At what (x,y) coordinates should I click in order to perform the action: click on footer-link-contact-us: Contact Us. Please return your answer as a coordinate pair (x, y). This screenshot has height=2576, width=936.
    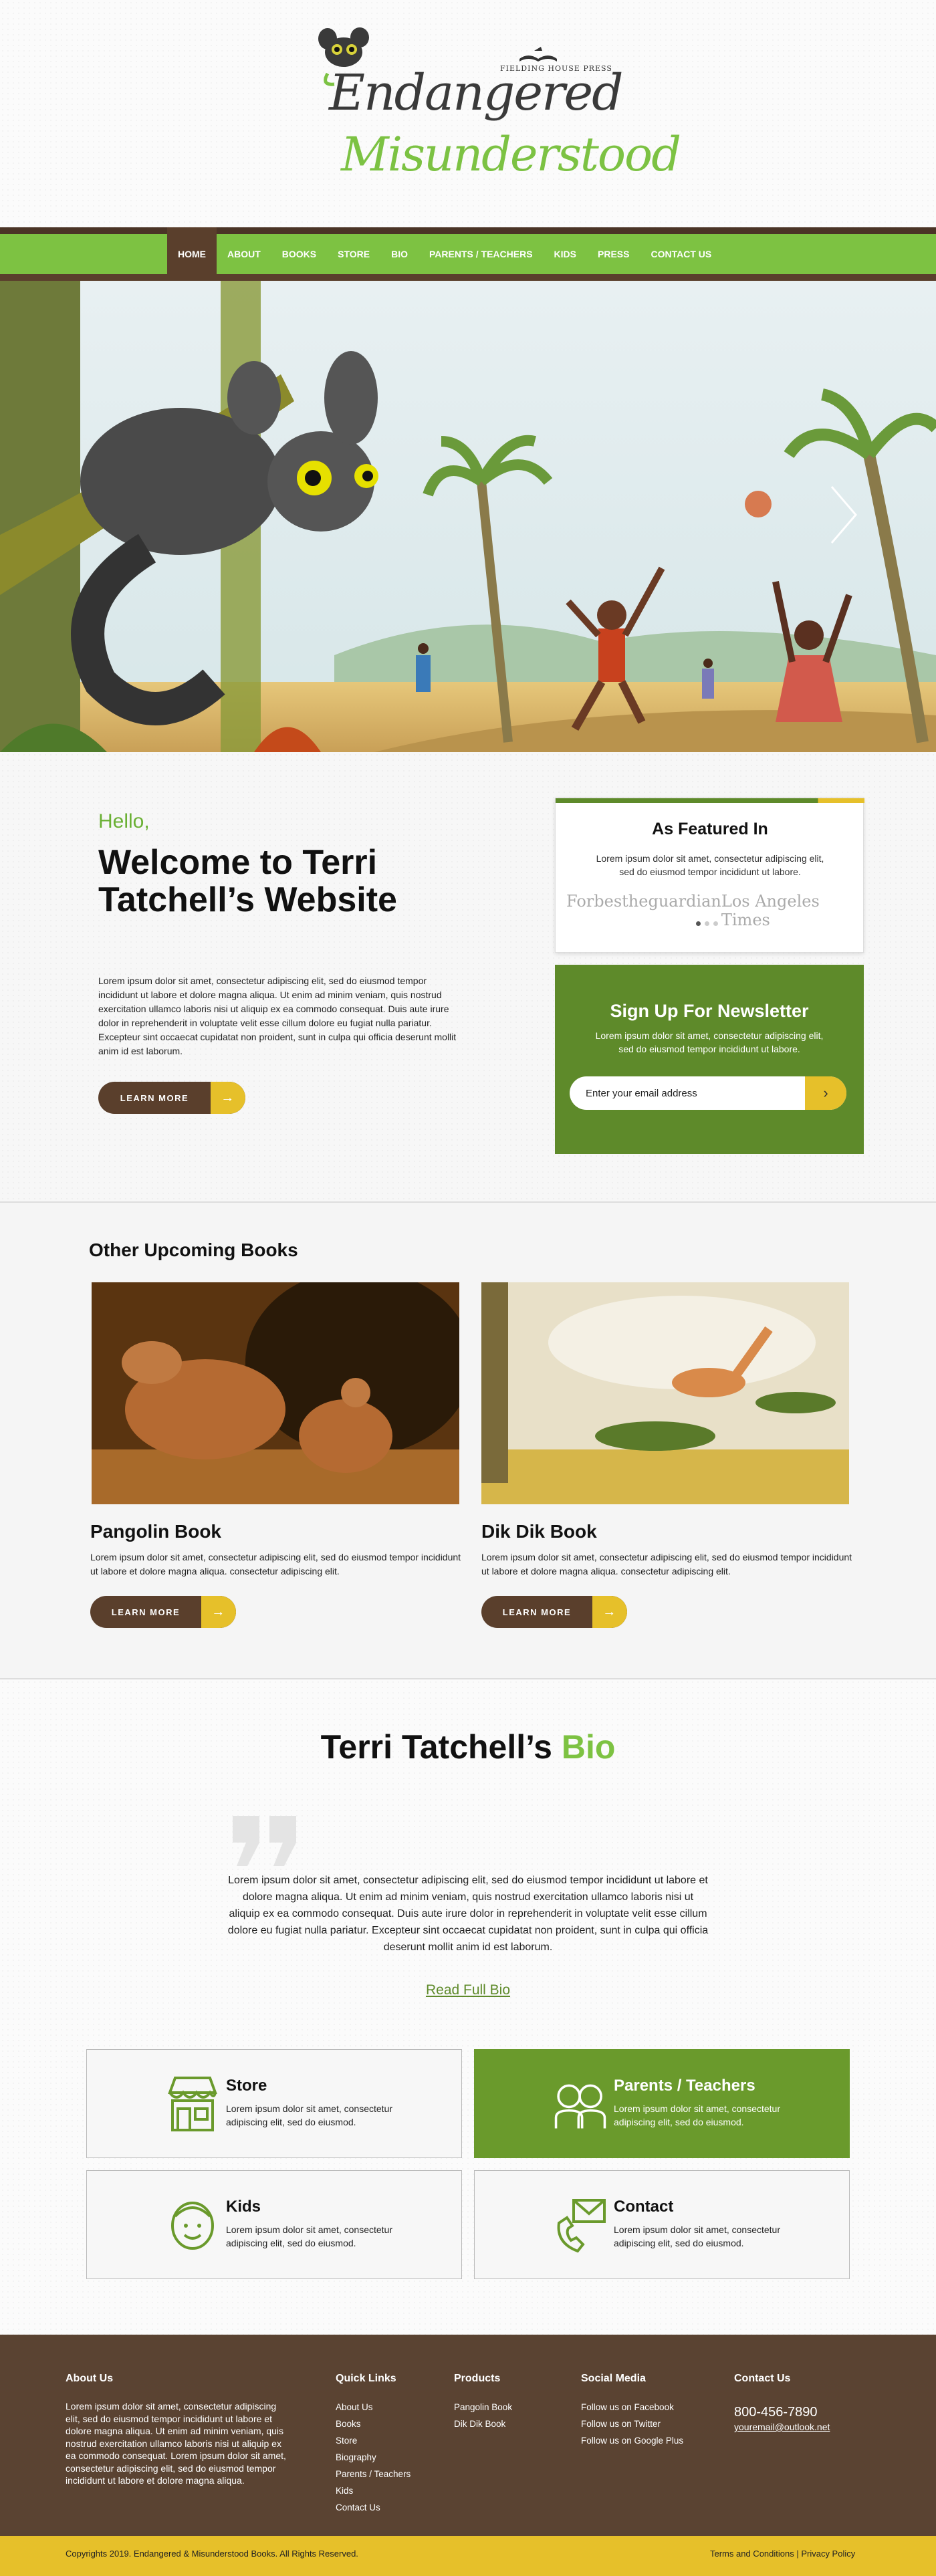
    Looking at the image, I should click on (374, 2507).